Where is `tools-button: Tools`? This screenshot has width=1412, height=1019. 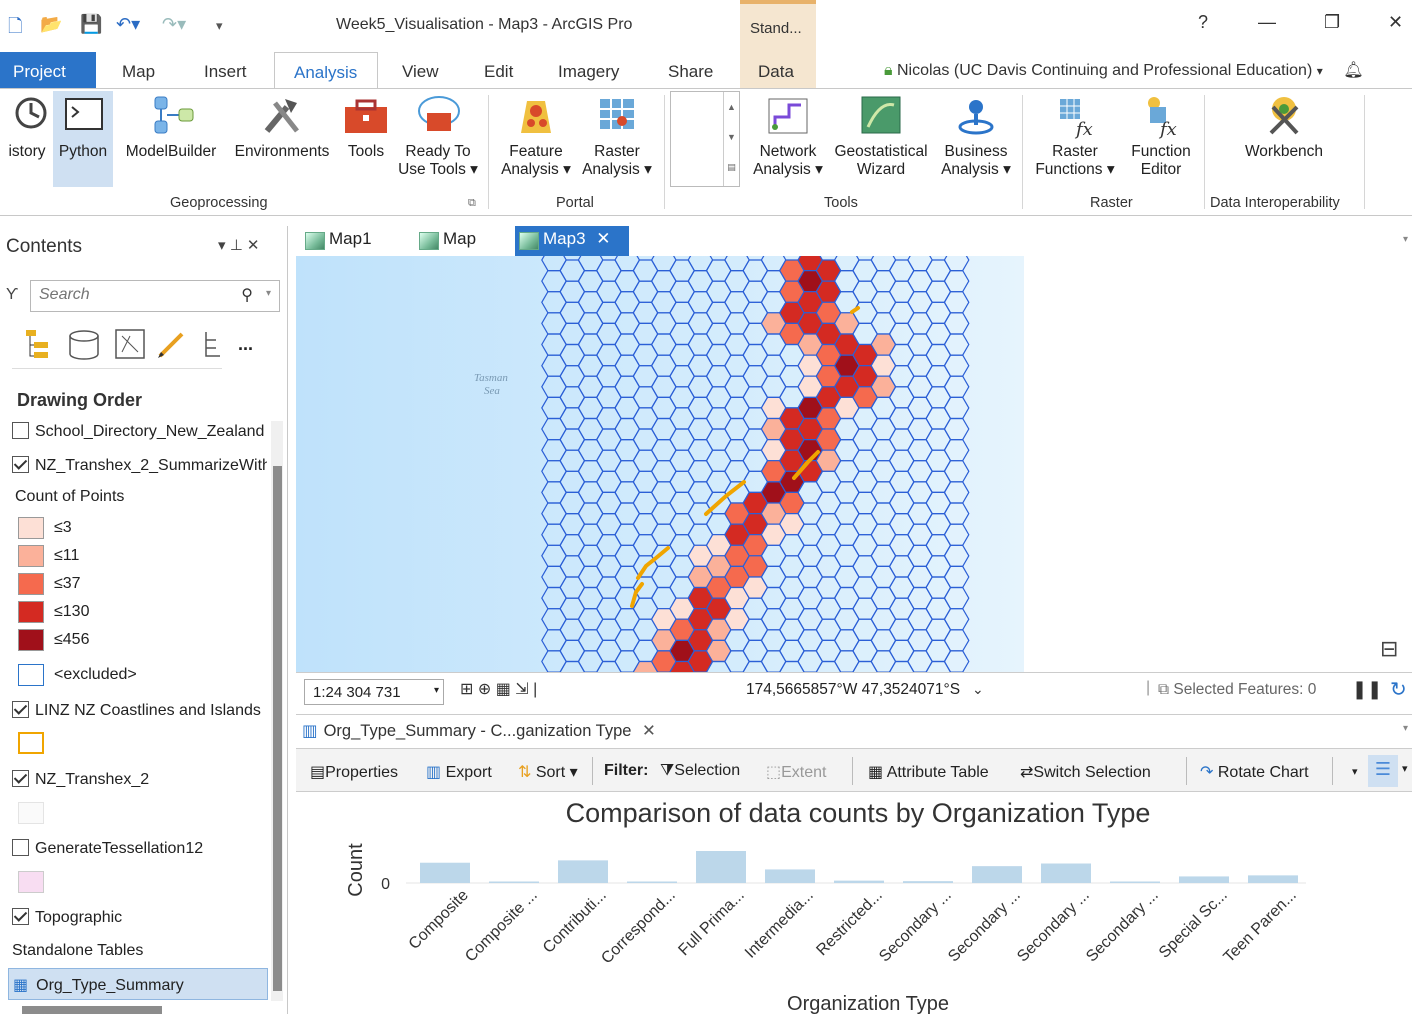
tools-button: Tools is located at coordinates (366, 127).